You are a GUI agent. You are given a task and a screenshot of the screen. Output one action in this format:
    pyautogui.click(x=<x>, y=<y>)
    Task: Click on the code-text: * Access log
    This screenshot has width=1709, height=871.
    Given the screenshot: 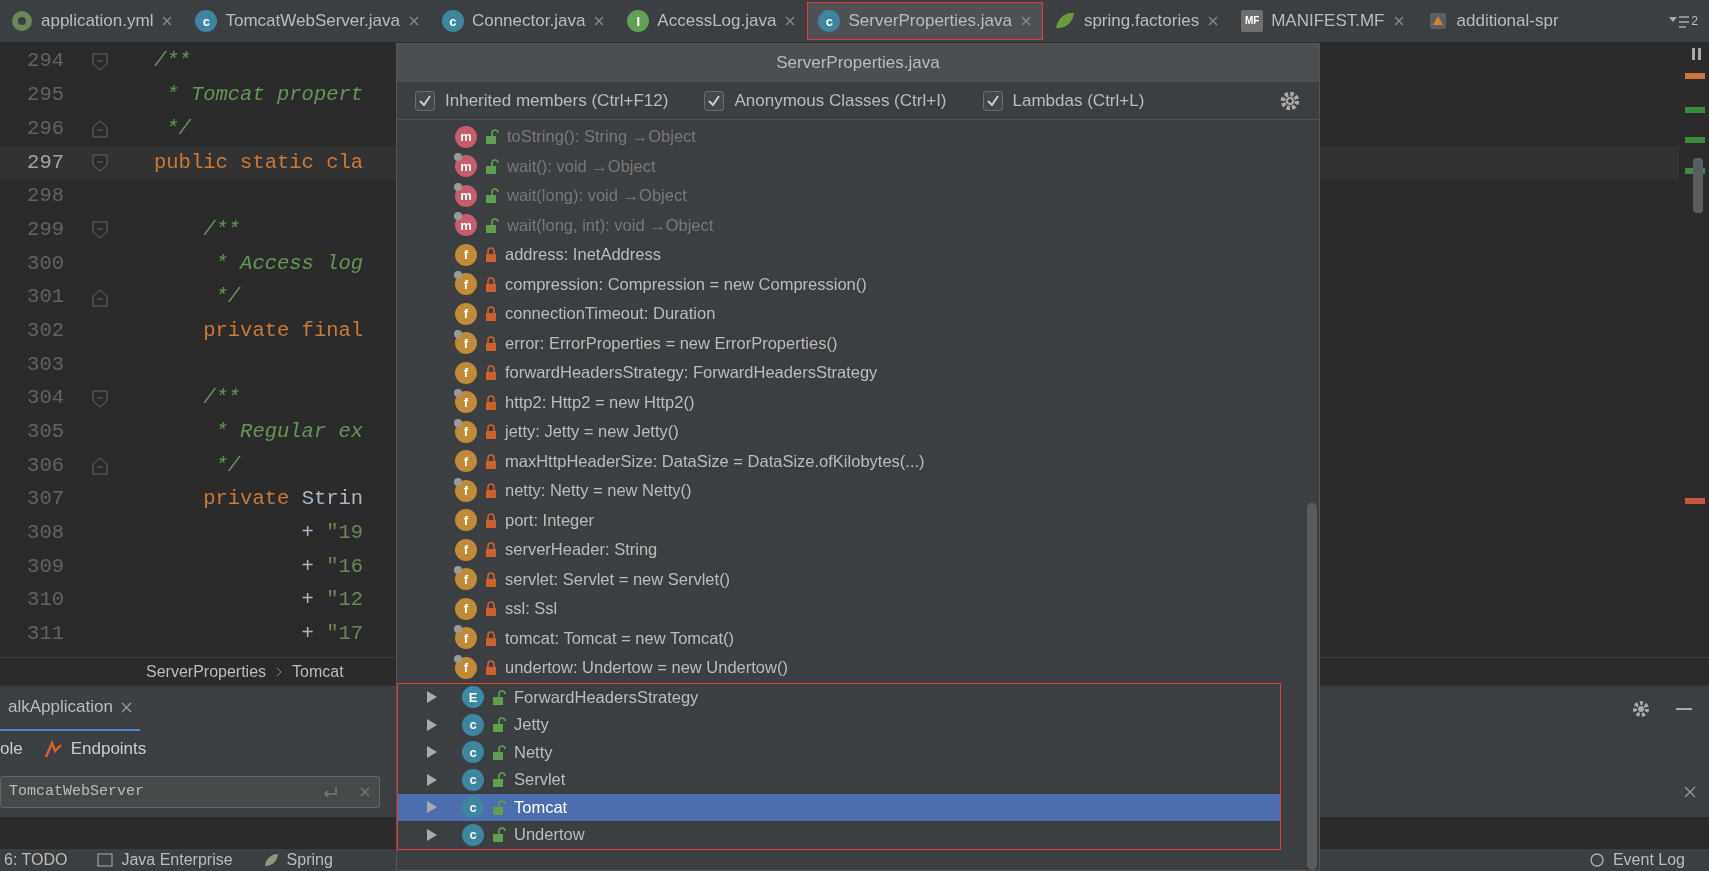 What is the action you would take?
    pyautogui.click(x=289, y=263)
    